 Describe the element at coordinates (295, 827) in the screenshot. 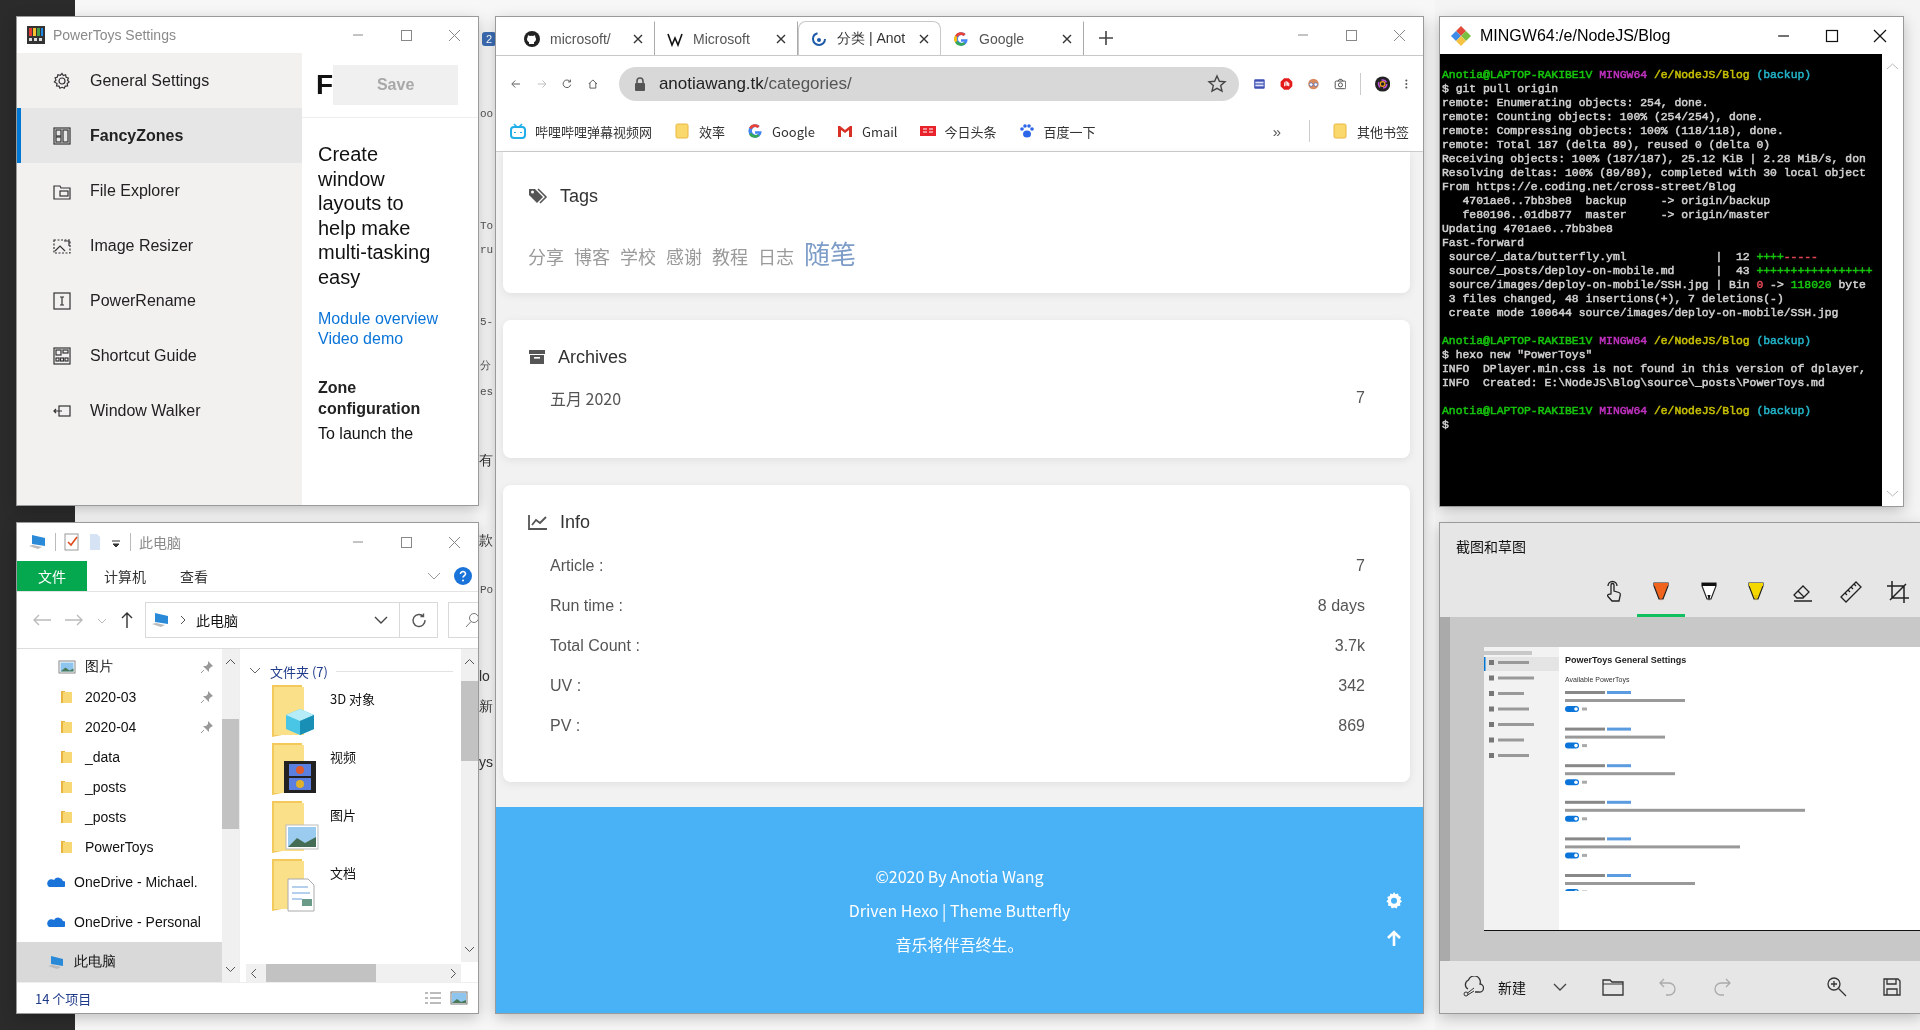

I see `picture-folder-icon` at that location.